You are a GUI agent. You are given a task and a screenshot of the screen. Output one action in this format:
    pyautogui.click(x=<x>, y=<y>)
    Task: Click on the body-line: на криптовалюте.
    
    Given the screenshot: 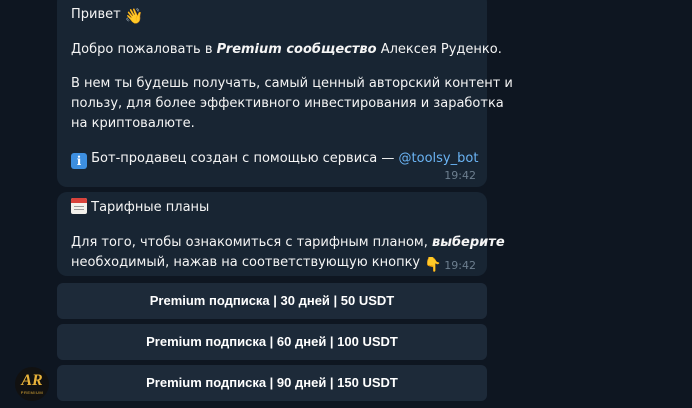 What is the action you would take?
    pyautogui.click(x=133, y=123)
    